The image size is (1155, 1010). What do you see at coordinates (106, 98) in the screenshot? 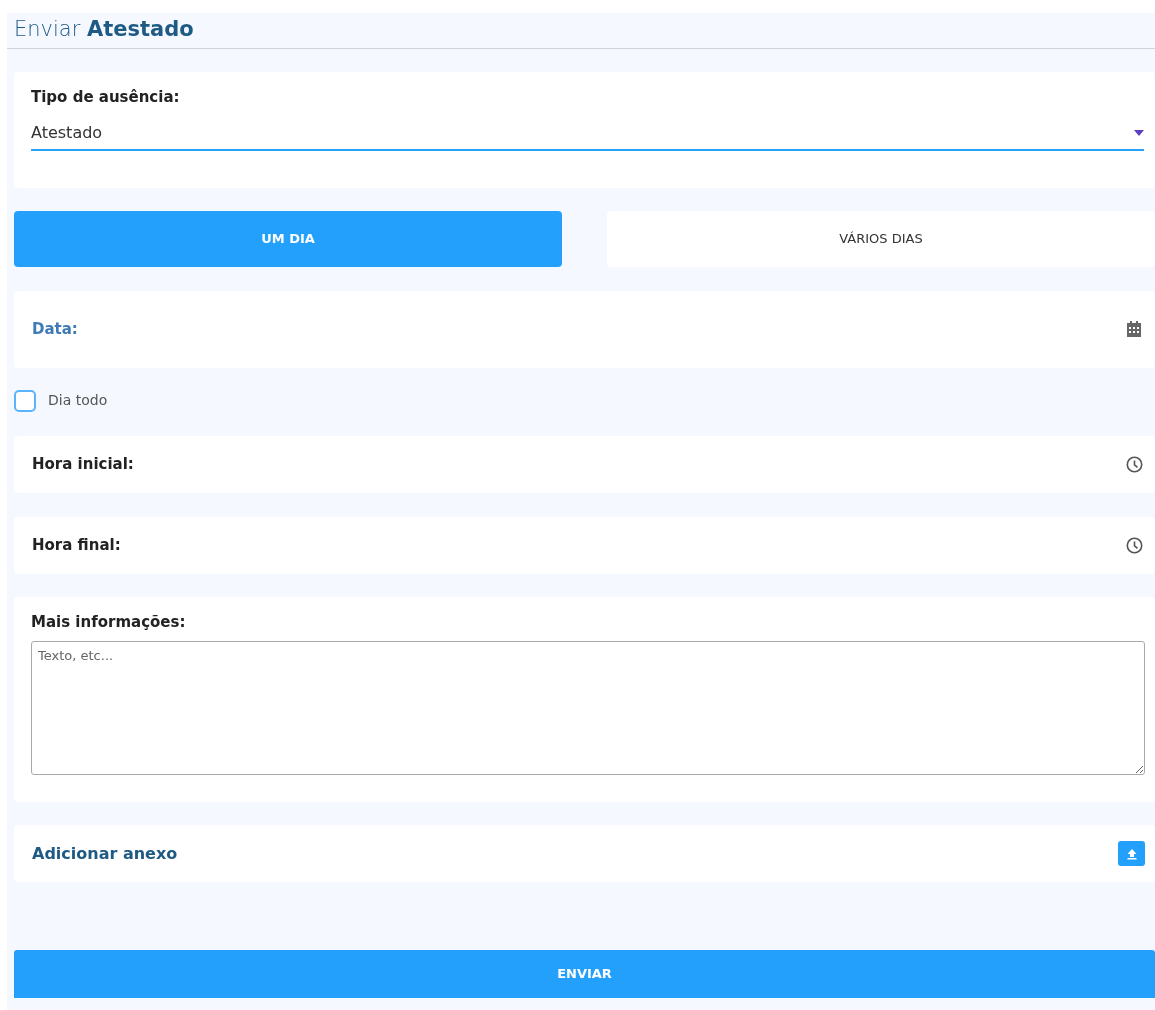
I see `field-label: Tipo de ausência:` at bounding box center [106, 98].